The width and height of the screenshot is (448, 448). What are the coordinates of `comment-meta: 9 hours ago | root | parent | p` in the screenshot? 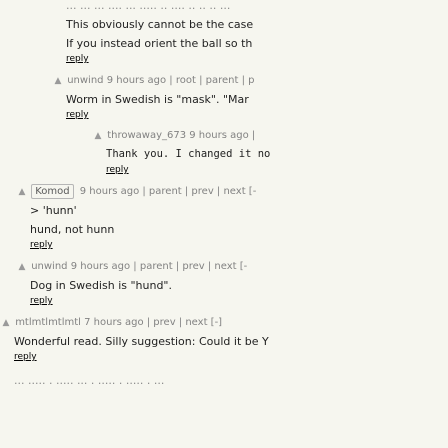 It's located at (180, 80).